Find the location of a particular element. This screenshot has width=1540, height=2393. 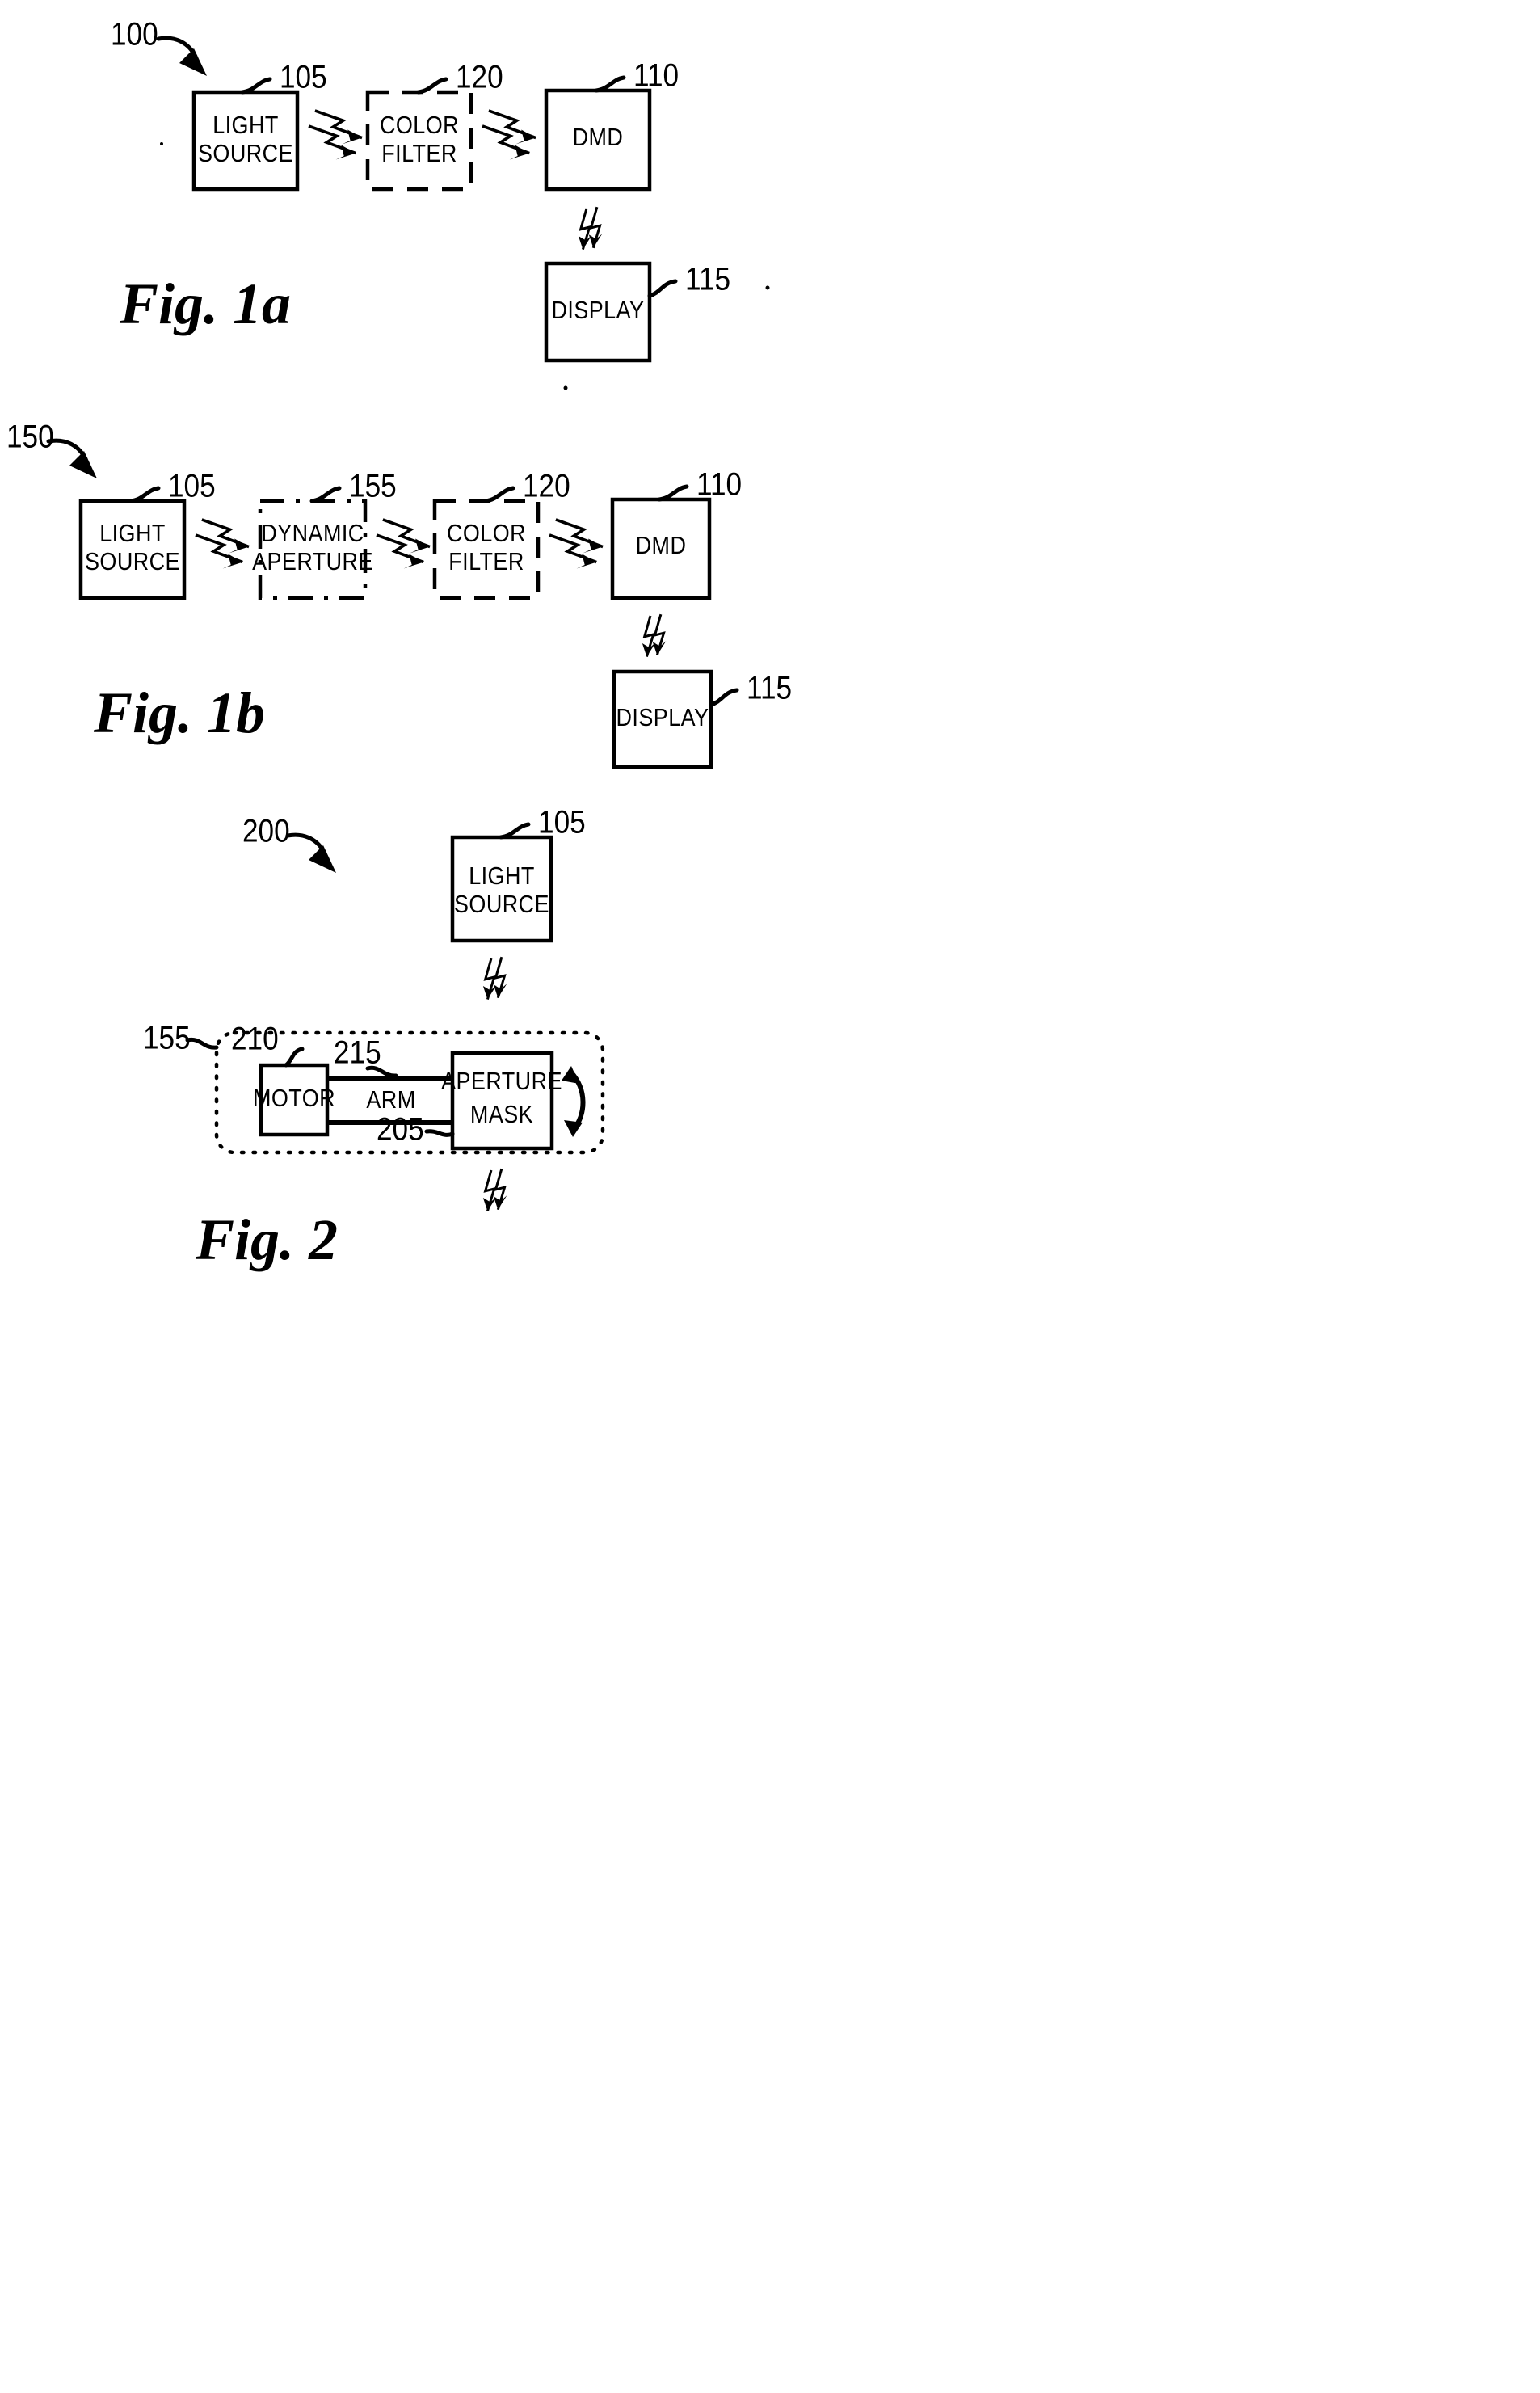

ref-120-1b: 120 is located at coordinates (546, 485).